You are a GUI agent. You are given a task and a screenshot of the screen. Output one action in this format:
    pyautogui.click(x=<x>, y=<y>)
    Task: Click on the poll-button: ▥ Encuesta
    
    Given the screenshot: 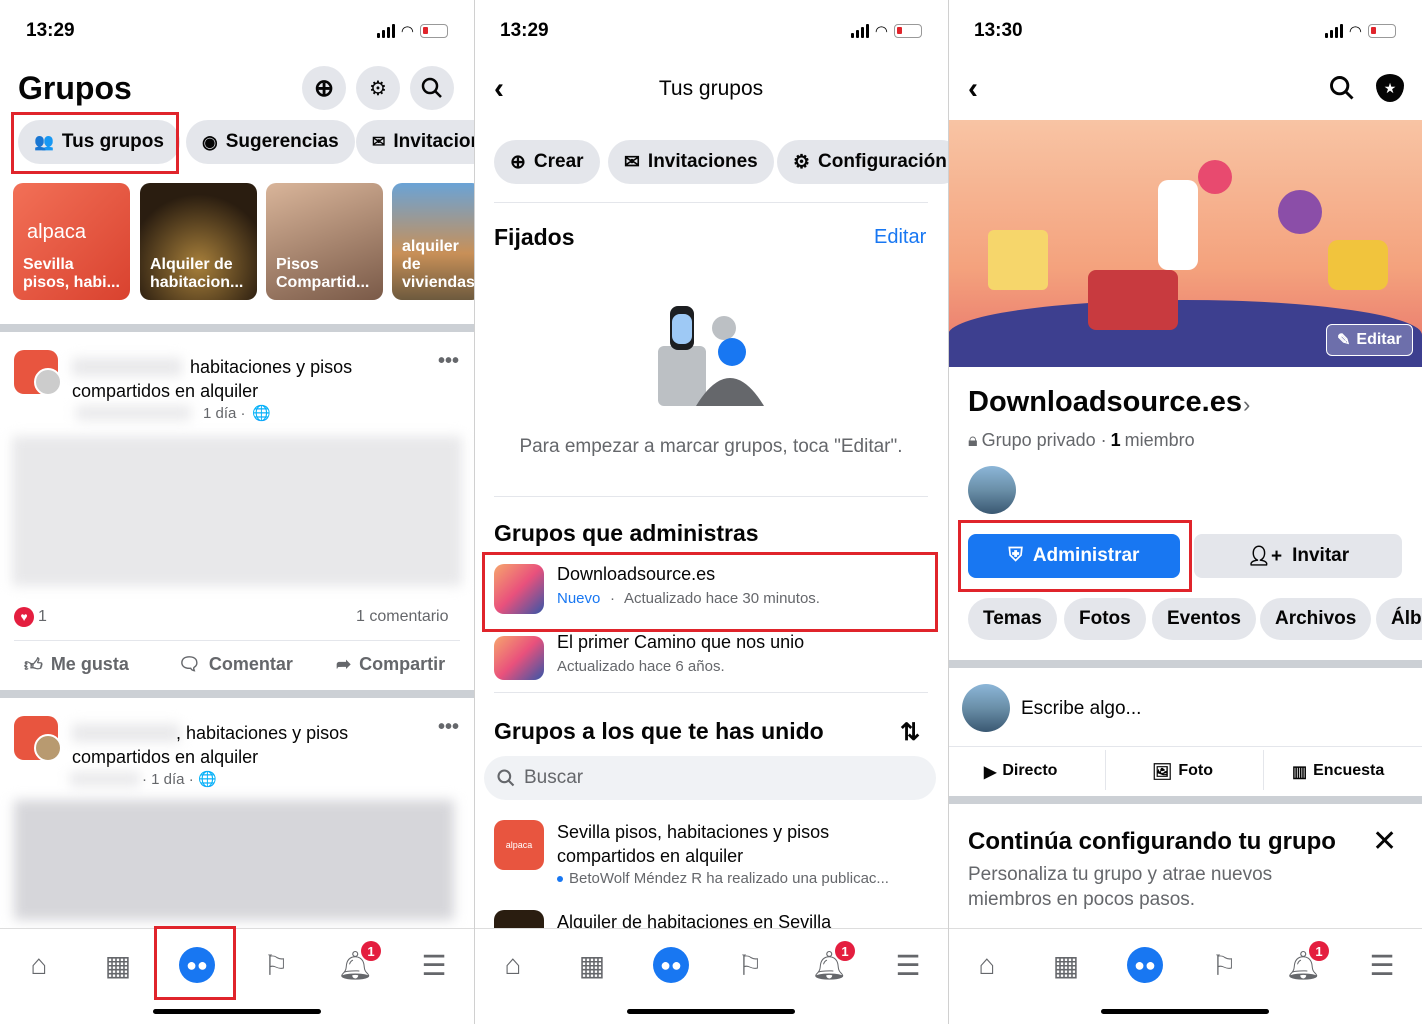 What is the action you would take?
    pyautogui.click(x=1338, y=772)
    